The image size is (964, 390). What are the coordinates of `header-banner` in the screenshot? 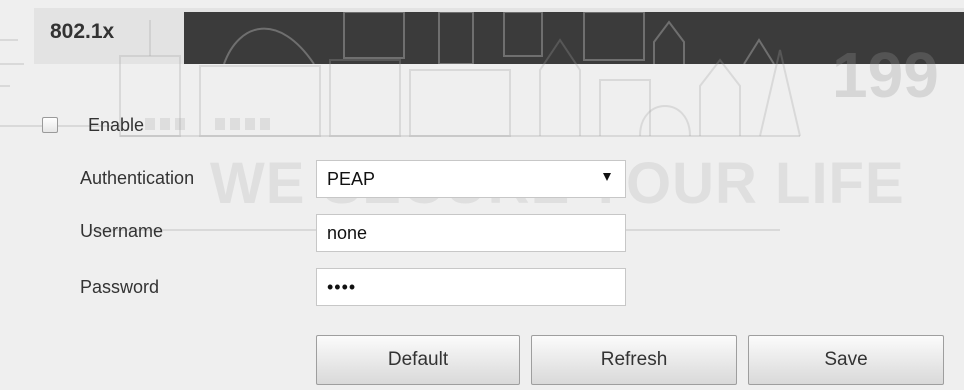 It's located at (574, 38).